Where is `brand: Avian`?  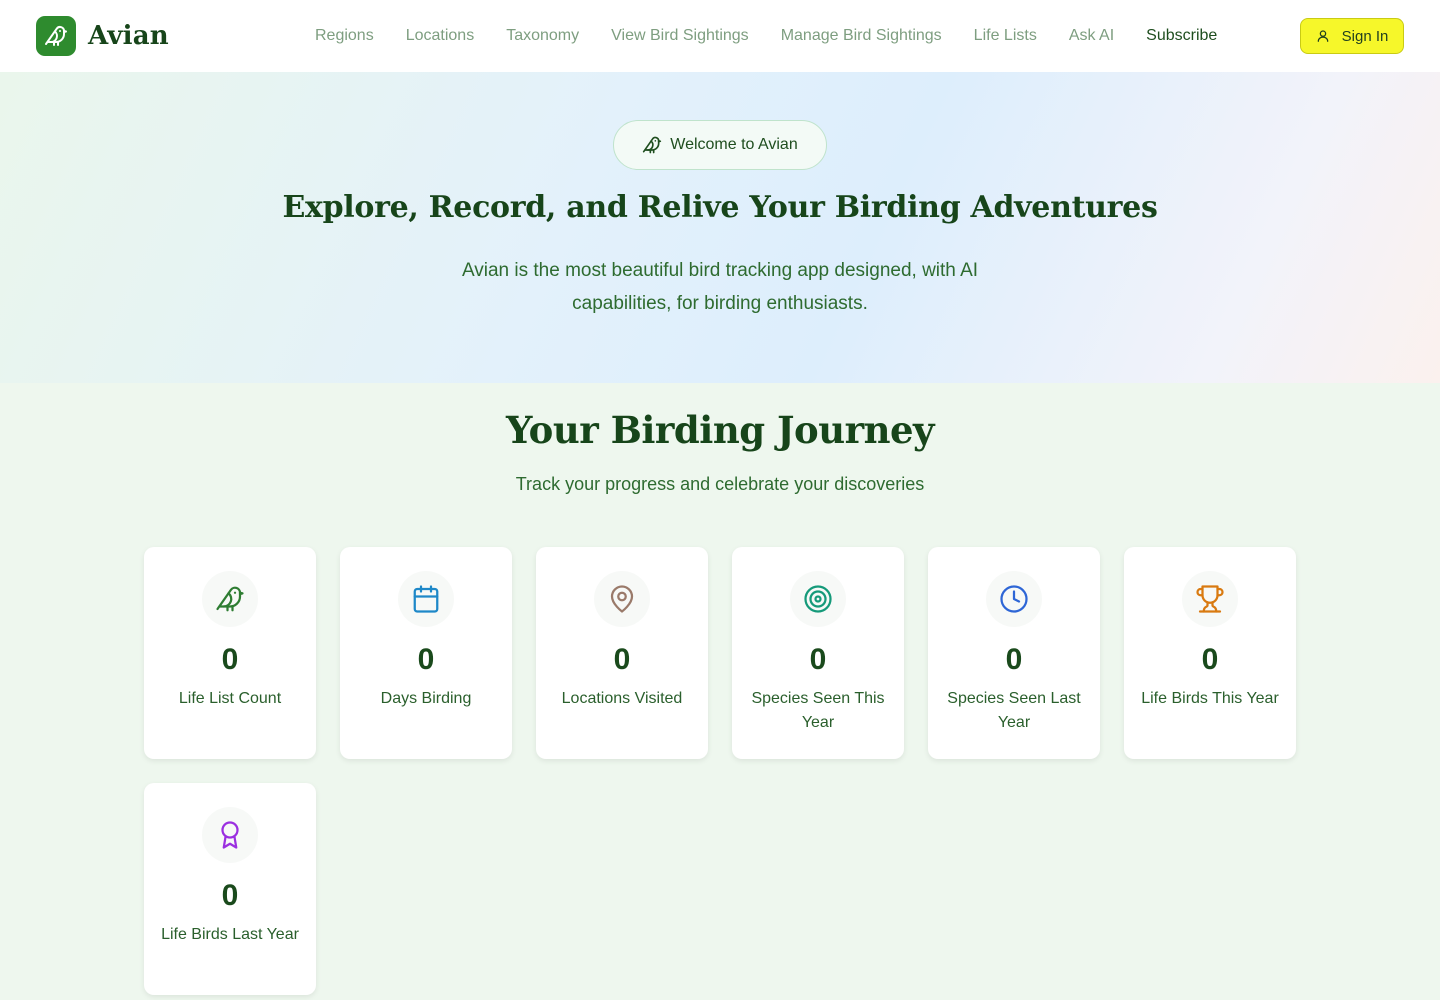
brand: Avian is located at coordinates (102, 36).